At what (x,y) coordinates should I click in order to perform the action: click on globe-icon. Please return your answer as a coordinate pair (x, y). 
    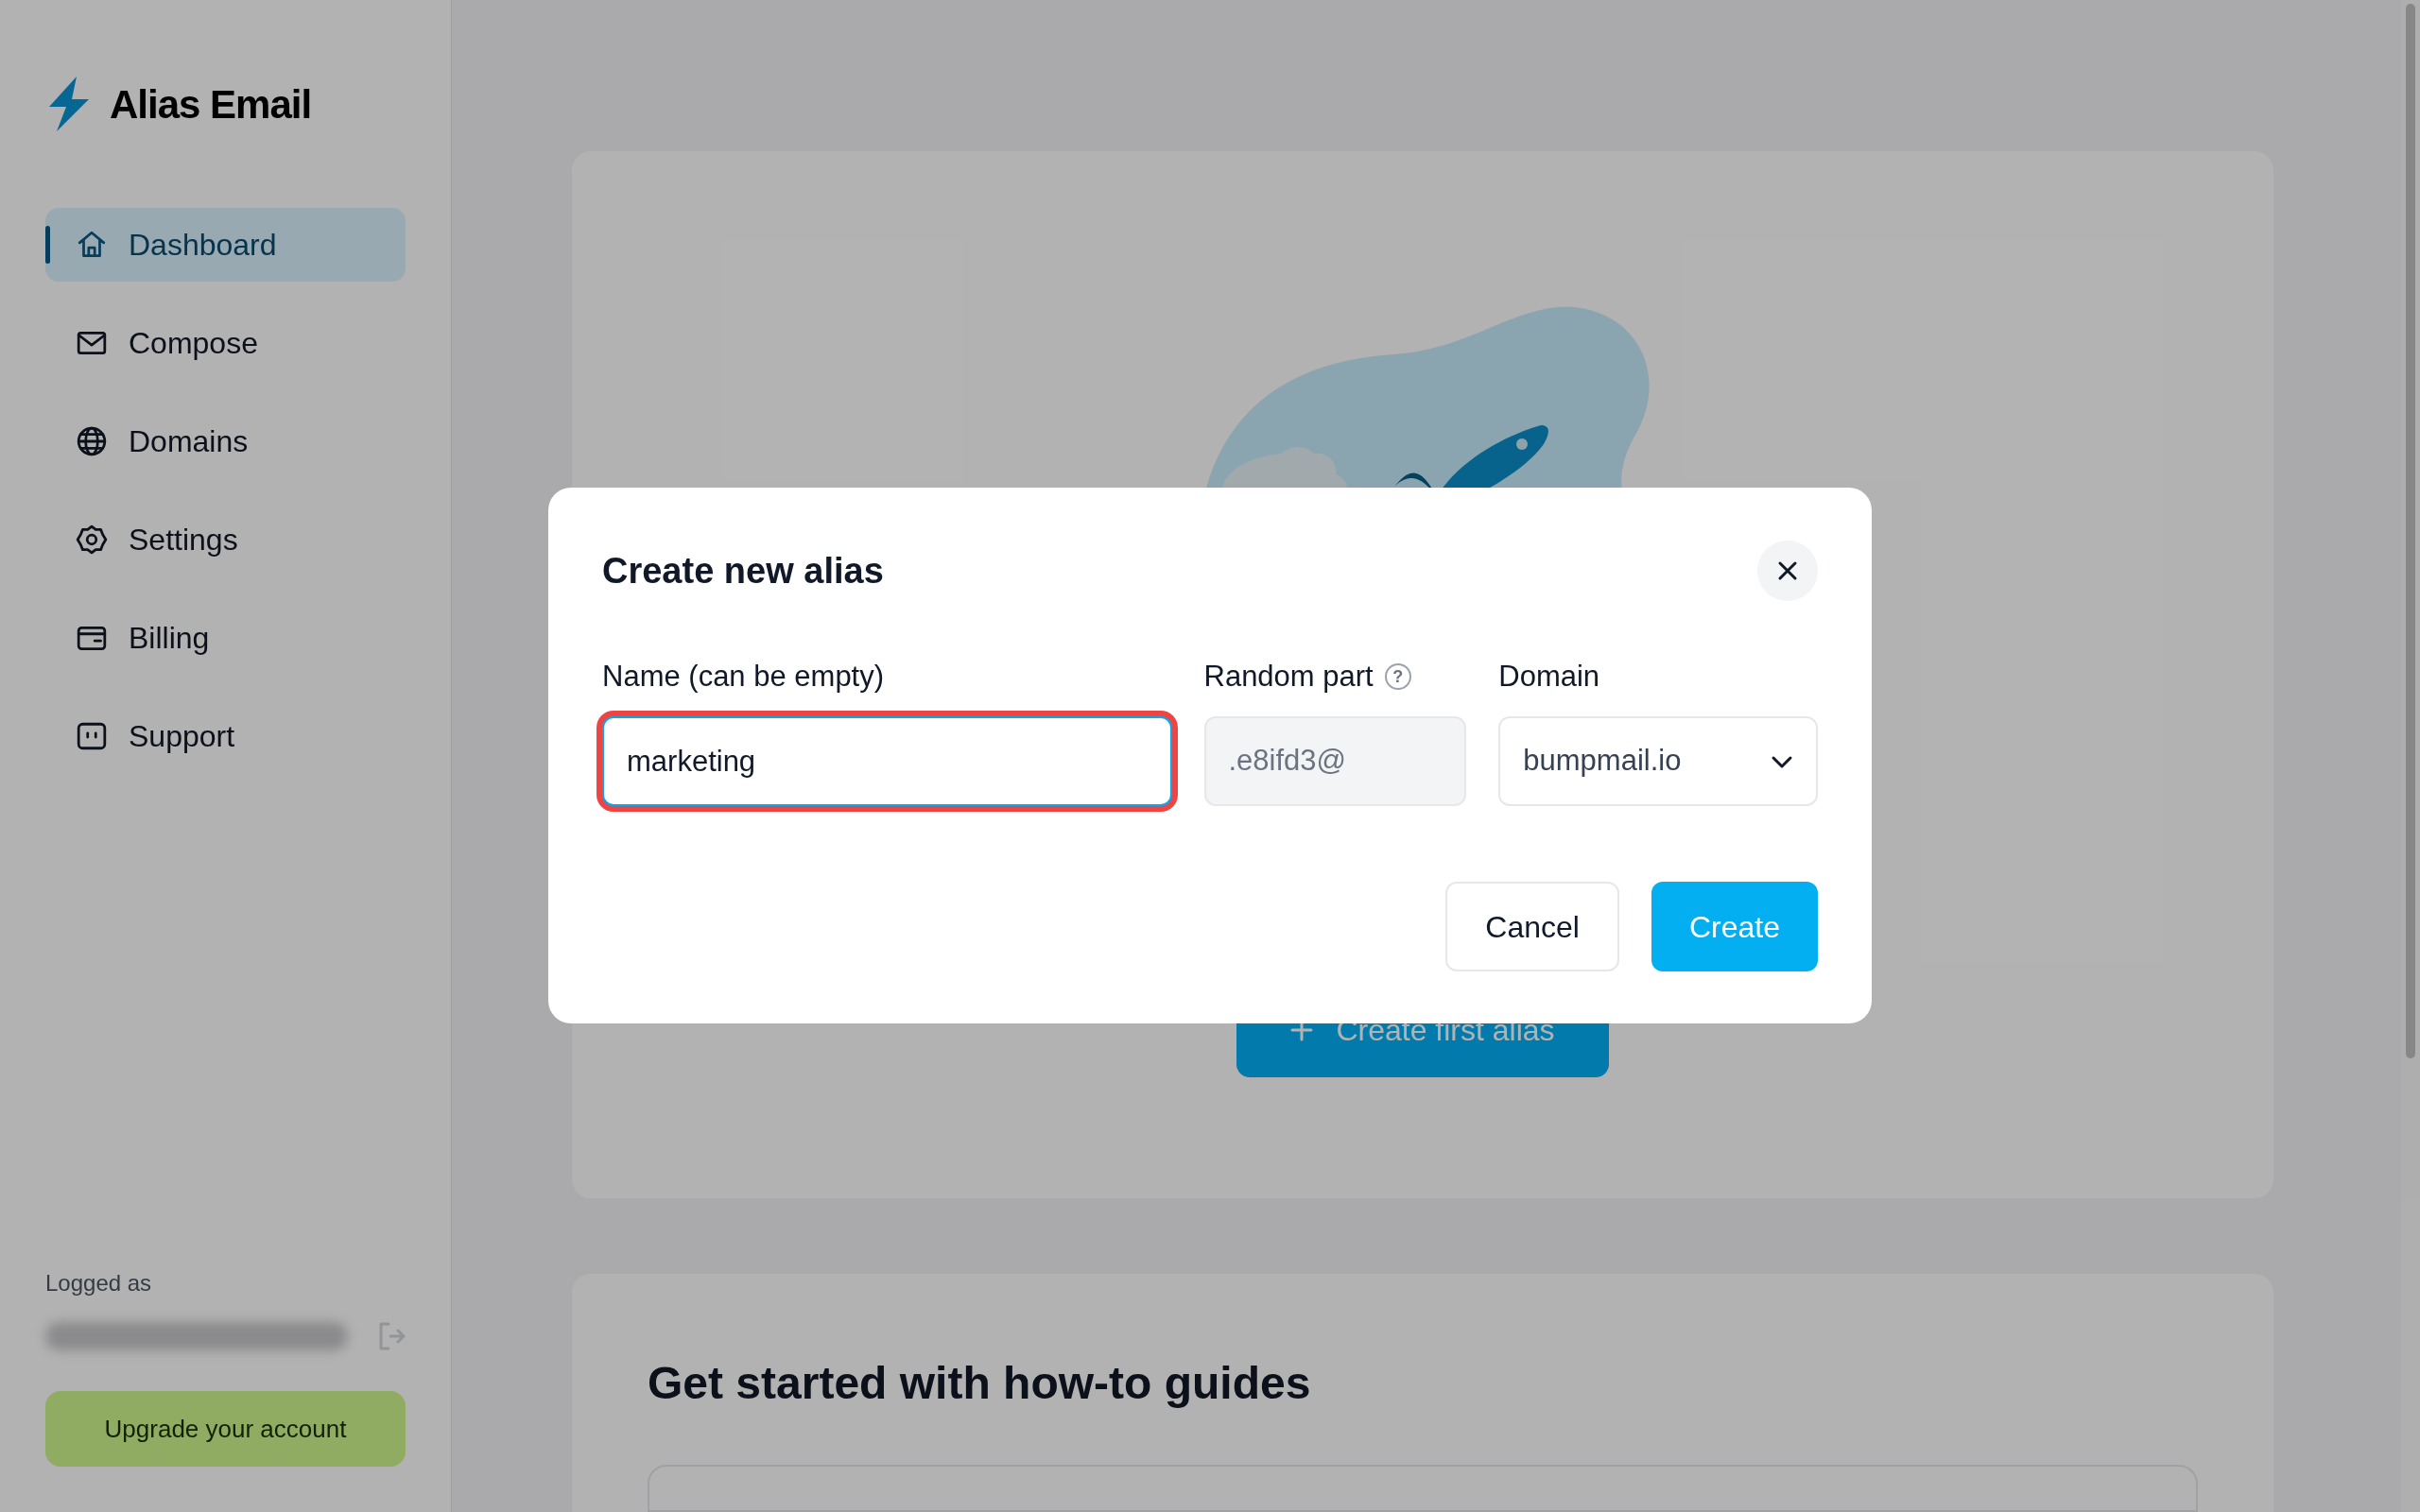
    Looking at the image, I should click on (92, 441).